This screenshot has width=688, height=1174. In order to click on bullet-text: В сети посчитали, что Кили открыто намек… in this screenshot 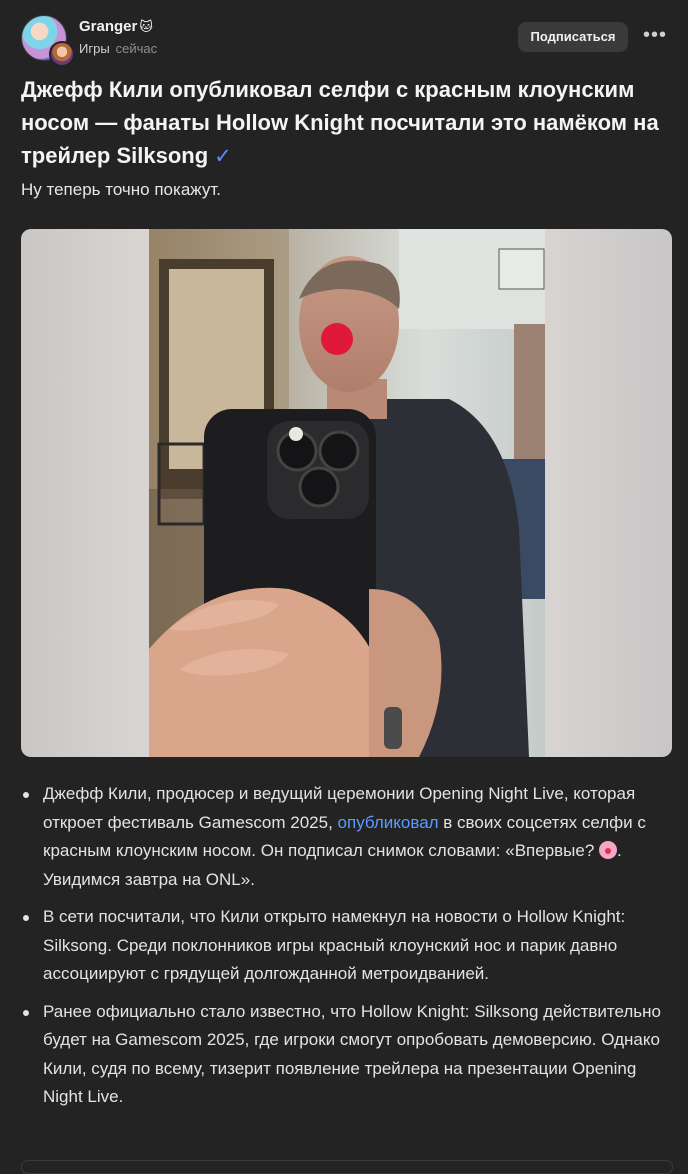, I will do `click(334, 945)`.